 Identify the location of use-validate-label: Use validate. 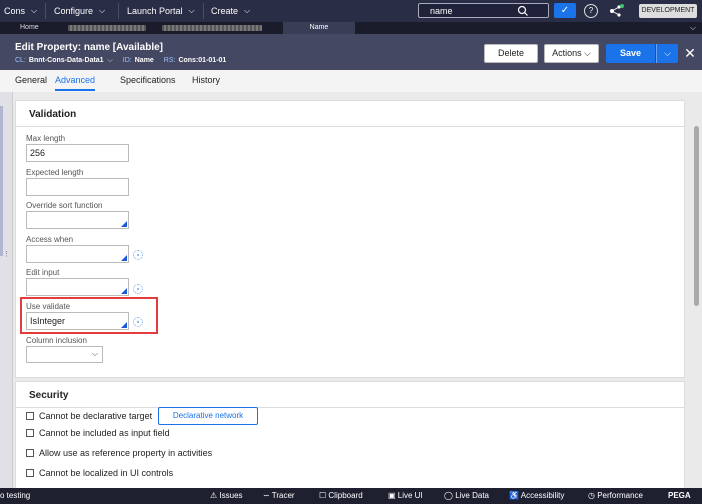
(48, 306).